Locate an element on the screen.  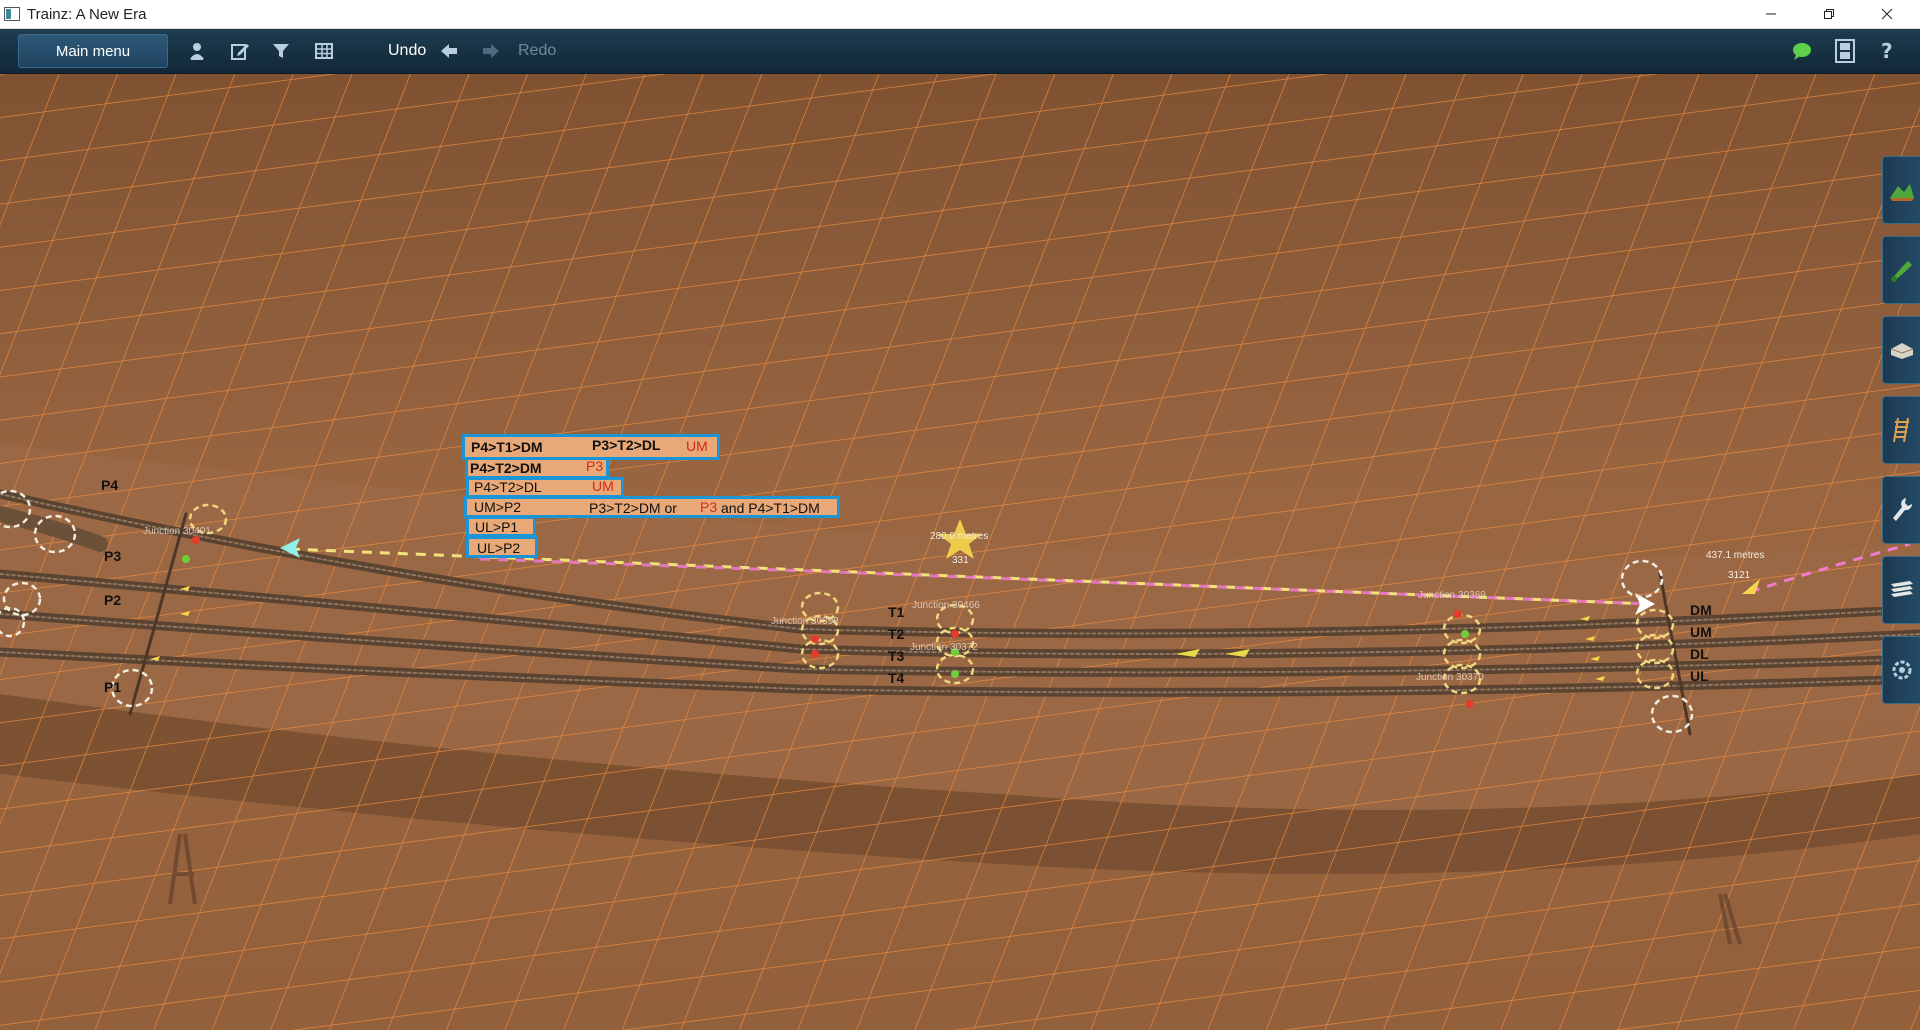
restore-icon is located at coordinates (1829, 14).